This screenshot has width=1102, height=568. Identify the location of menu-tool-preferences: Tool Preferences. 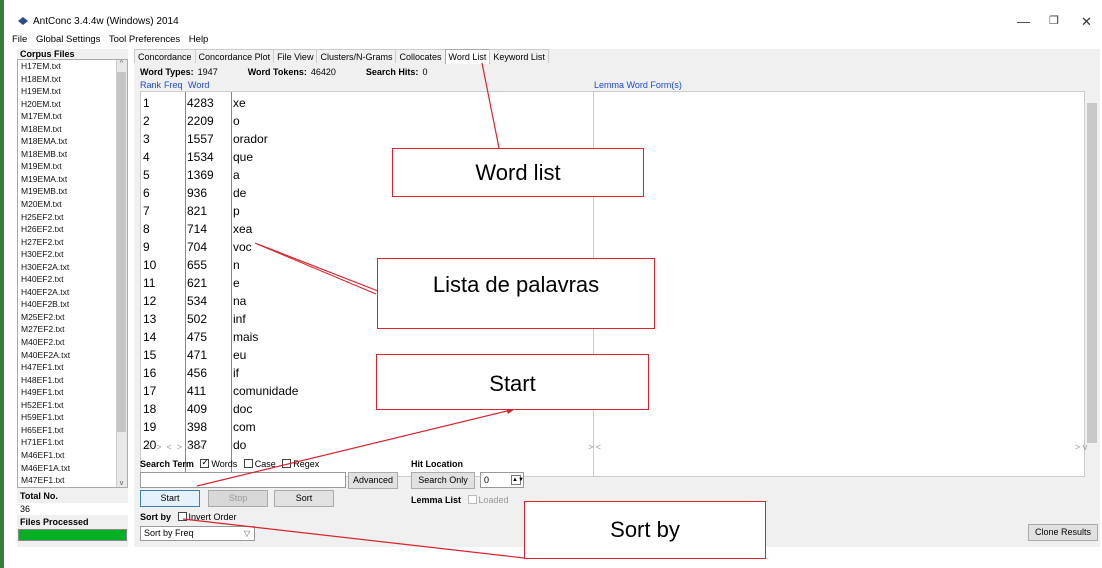
(144, 39).